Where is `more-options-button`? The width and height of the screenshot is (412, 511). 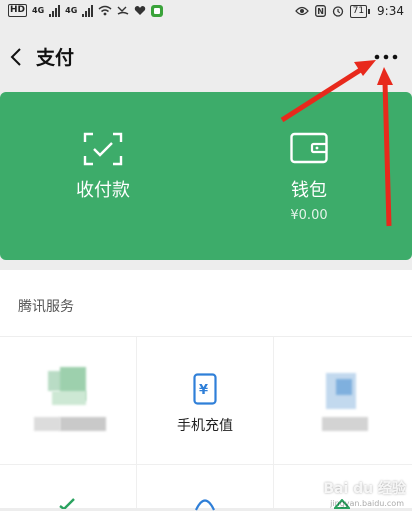 more-options-button is located at coordinates (386, 57).